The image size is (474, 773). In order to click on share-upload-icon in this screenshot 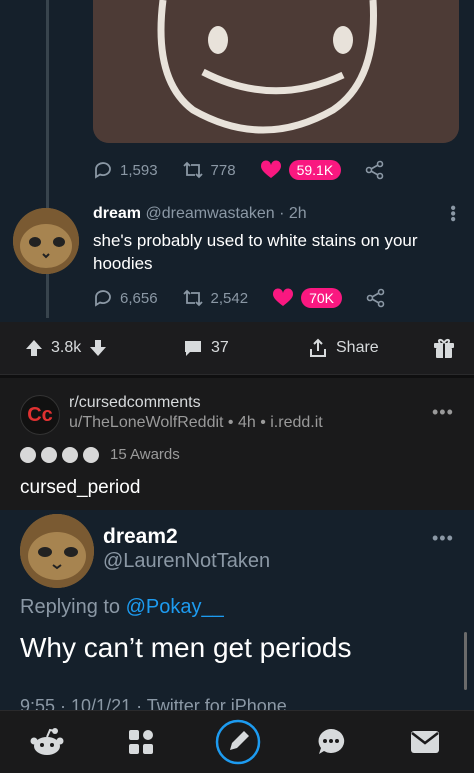, I will do `click(318, 347)`.